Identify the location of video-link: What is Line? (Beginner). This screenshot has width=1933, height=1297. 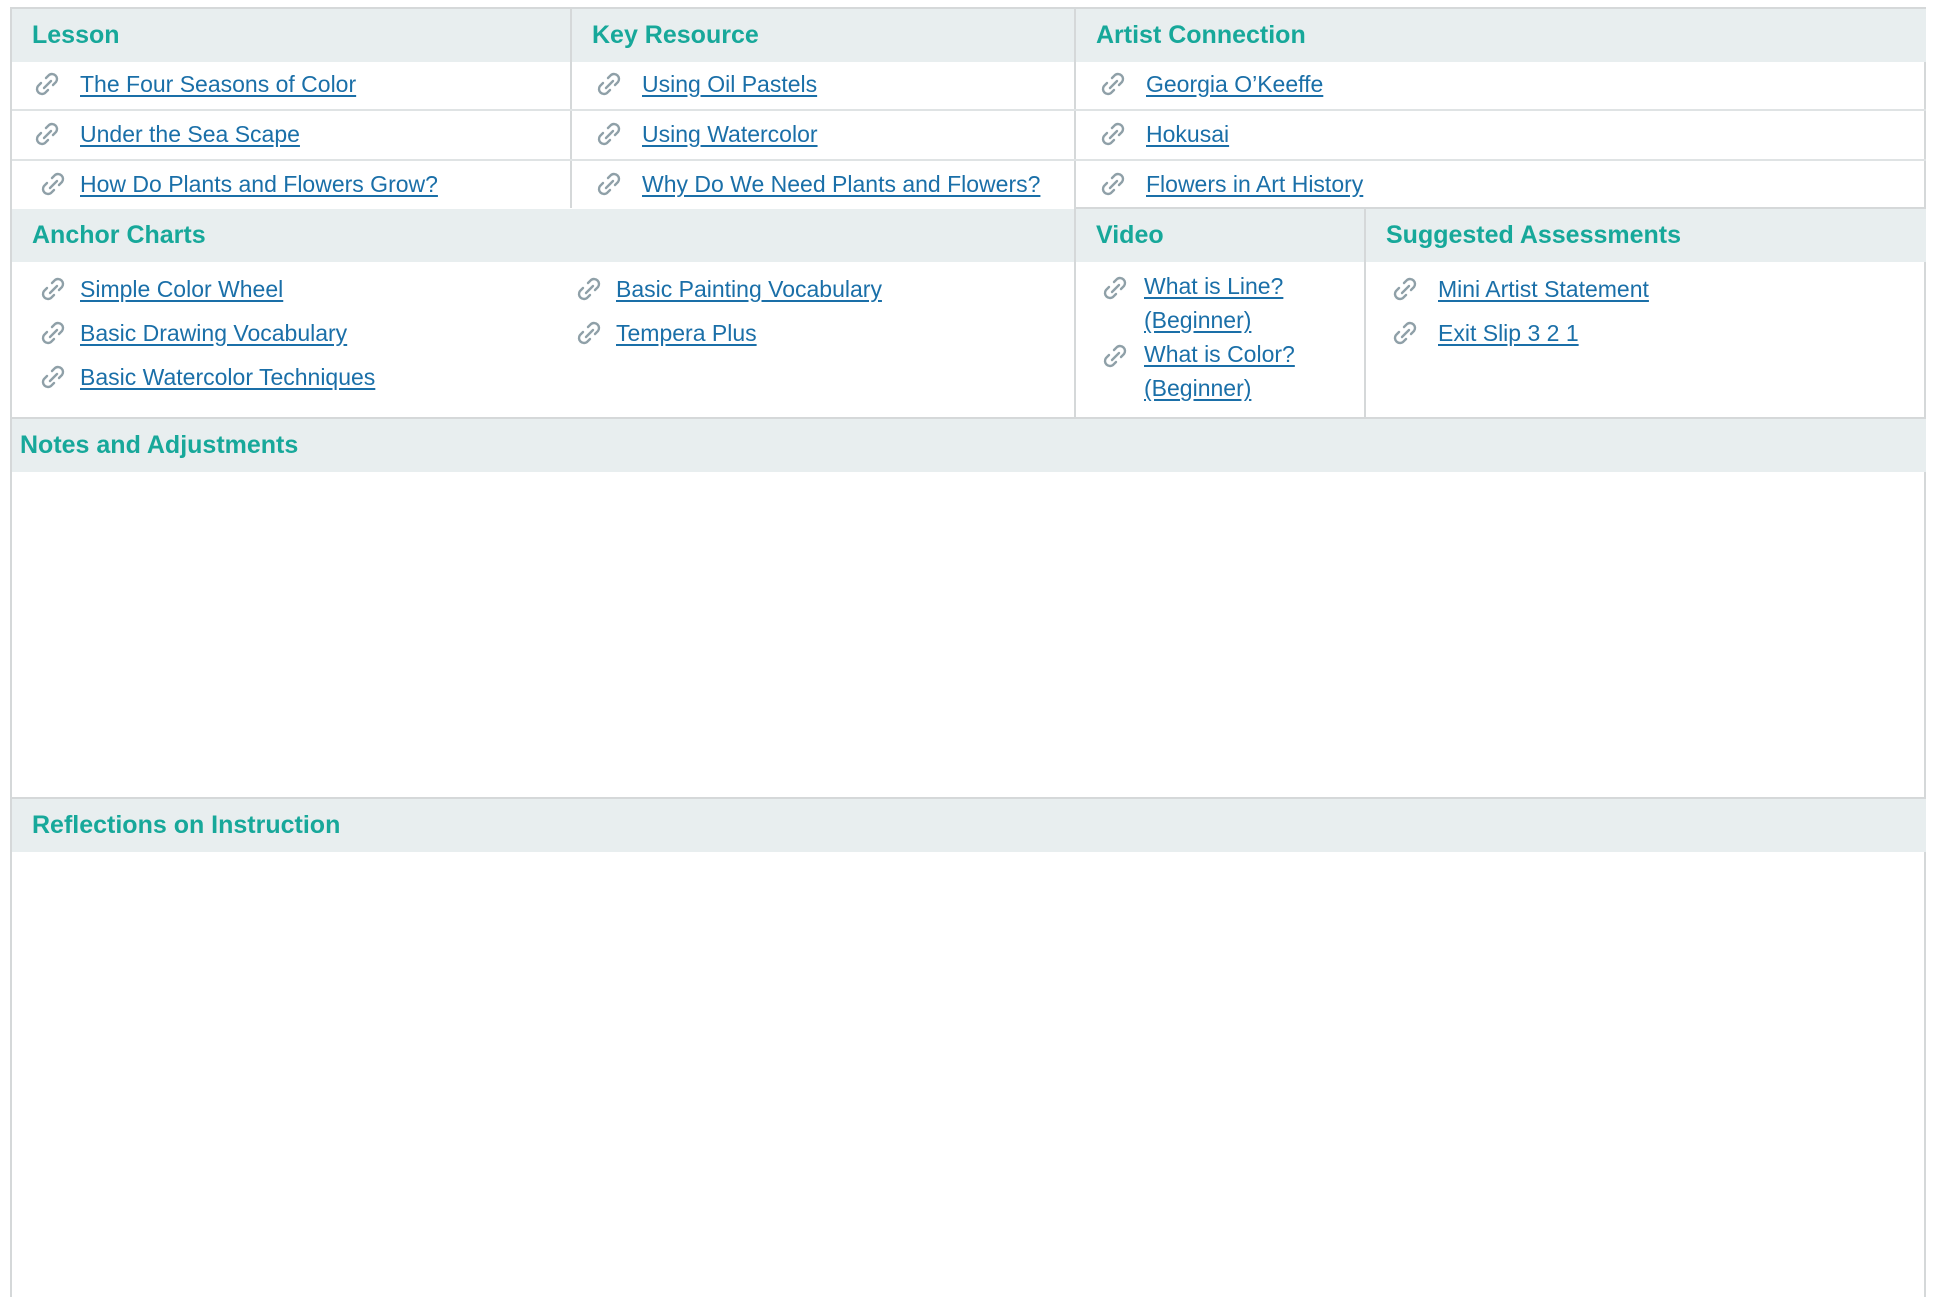
(1231, 303).